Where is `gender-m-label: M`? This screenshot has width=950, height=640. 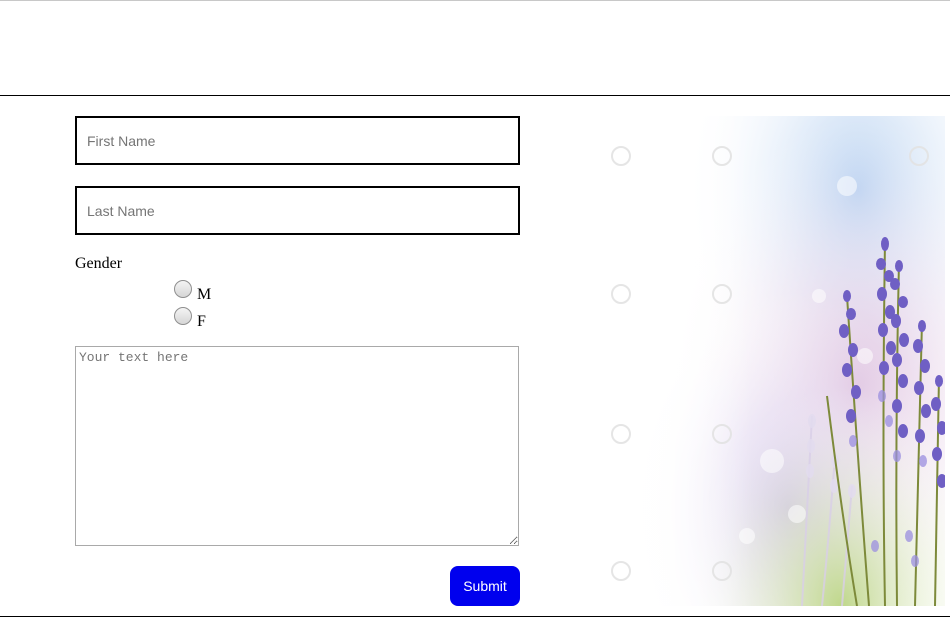 gender-m-label: M is located at coordinates (204, 294).